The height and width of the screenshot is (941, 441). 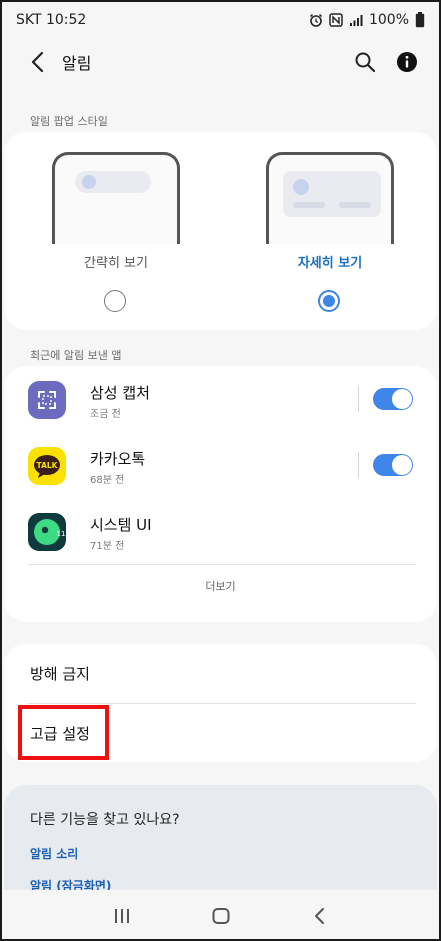 What do you see at coordinates (367, 20) in the screenshot?
I see `status-icons: 100%` at bounding box center [367, 20].